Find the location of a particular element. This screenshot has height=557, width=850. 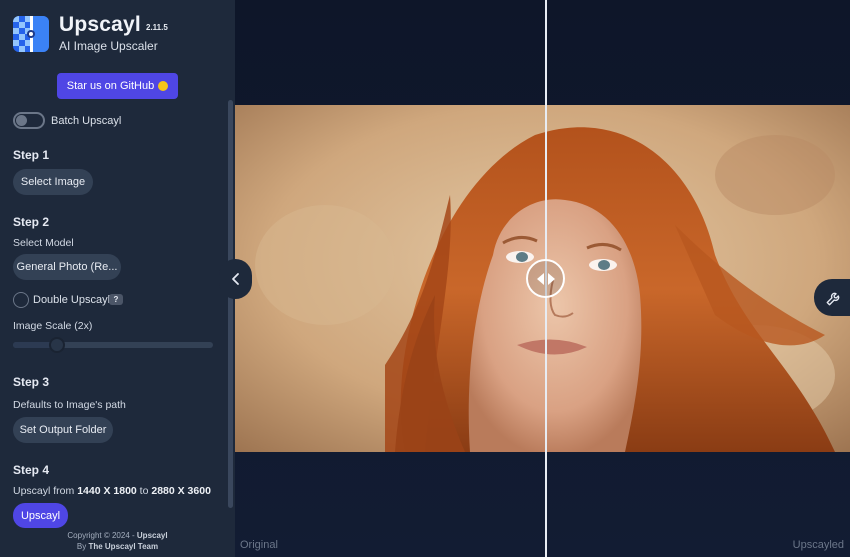

upscayled-label: Upscayled is located at coordinates (818, 545).